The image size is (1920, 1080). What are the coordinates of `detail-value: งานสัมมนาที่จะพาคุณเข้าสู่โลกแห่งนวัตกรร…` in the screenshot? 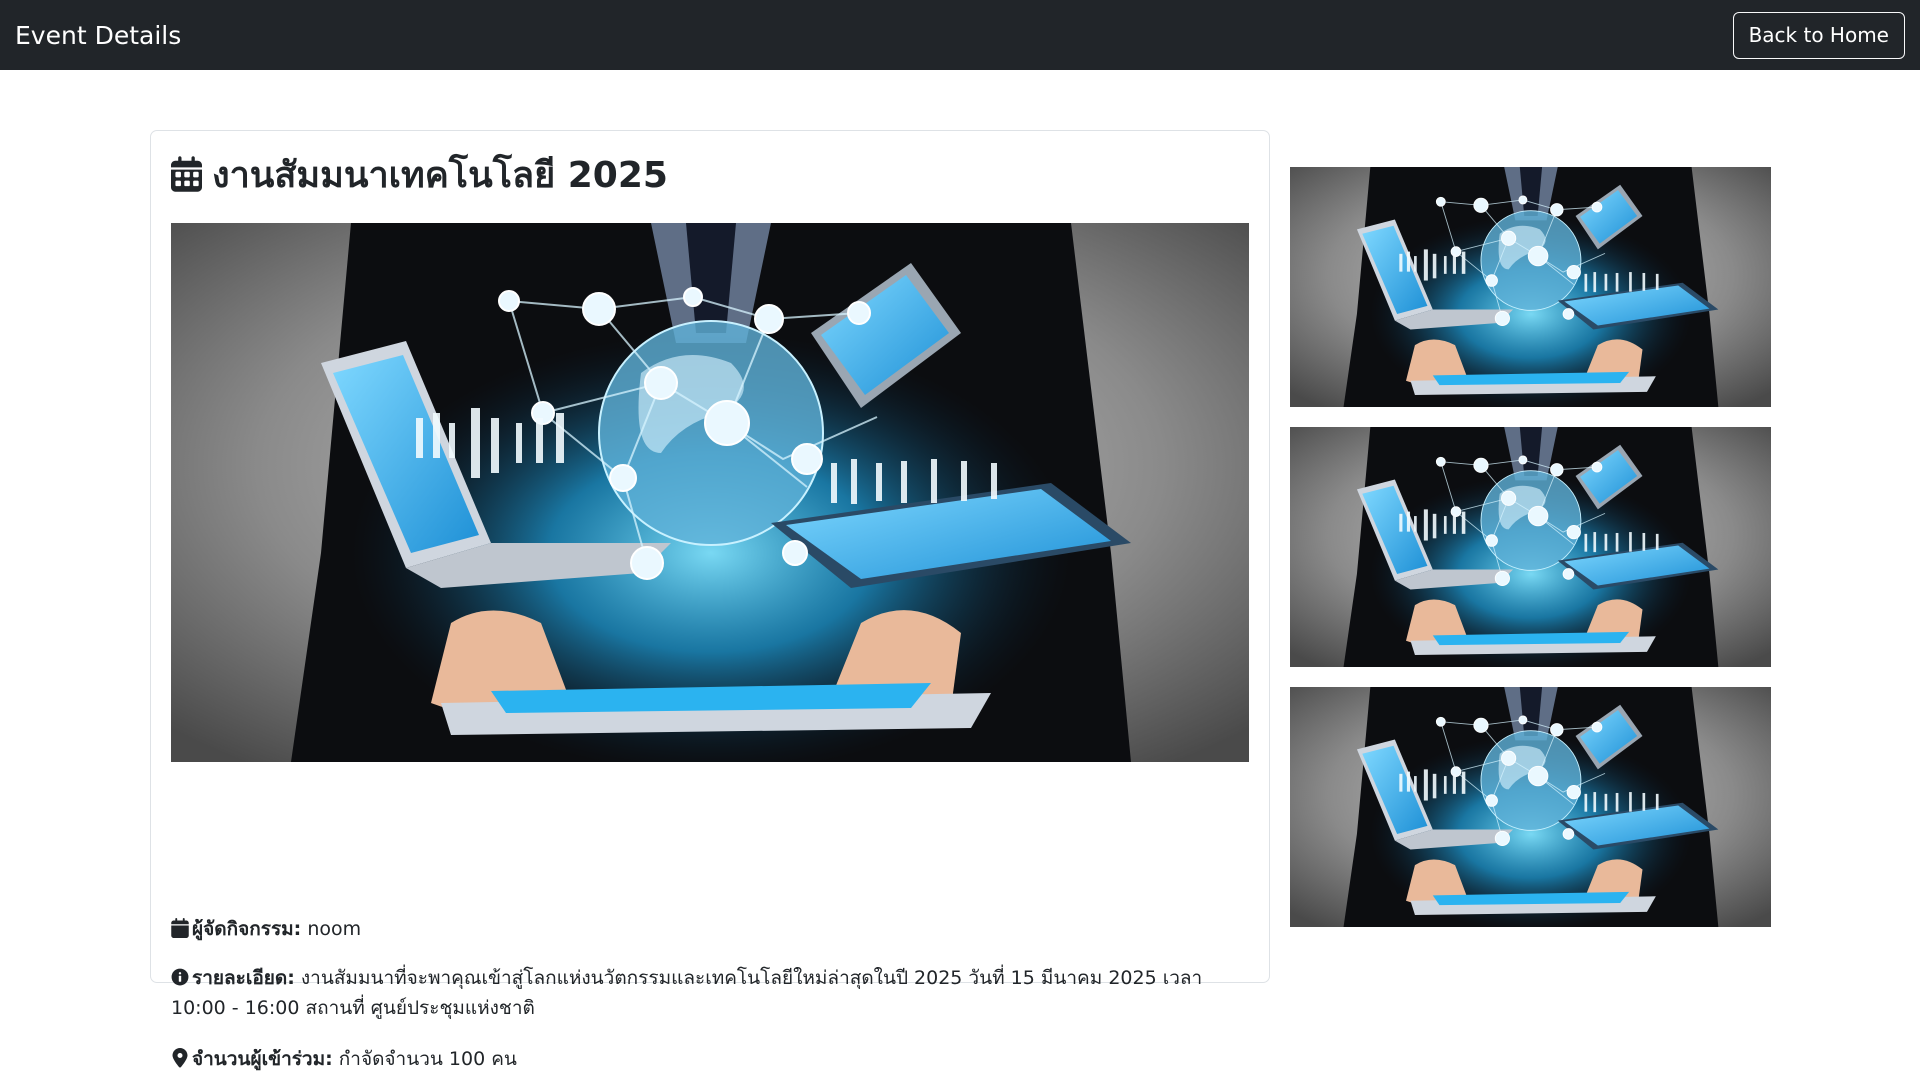 It's located at (687, 993).